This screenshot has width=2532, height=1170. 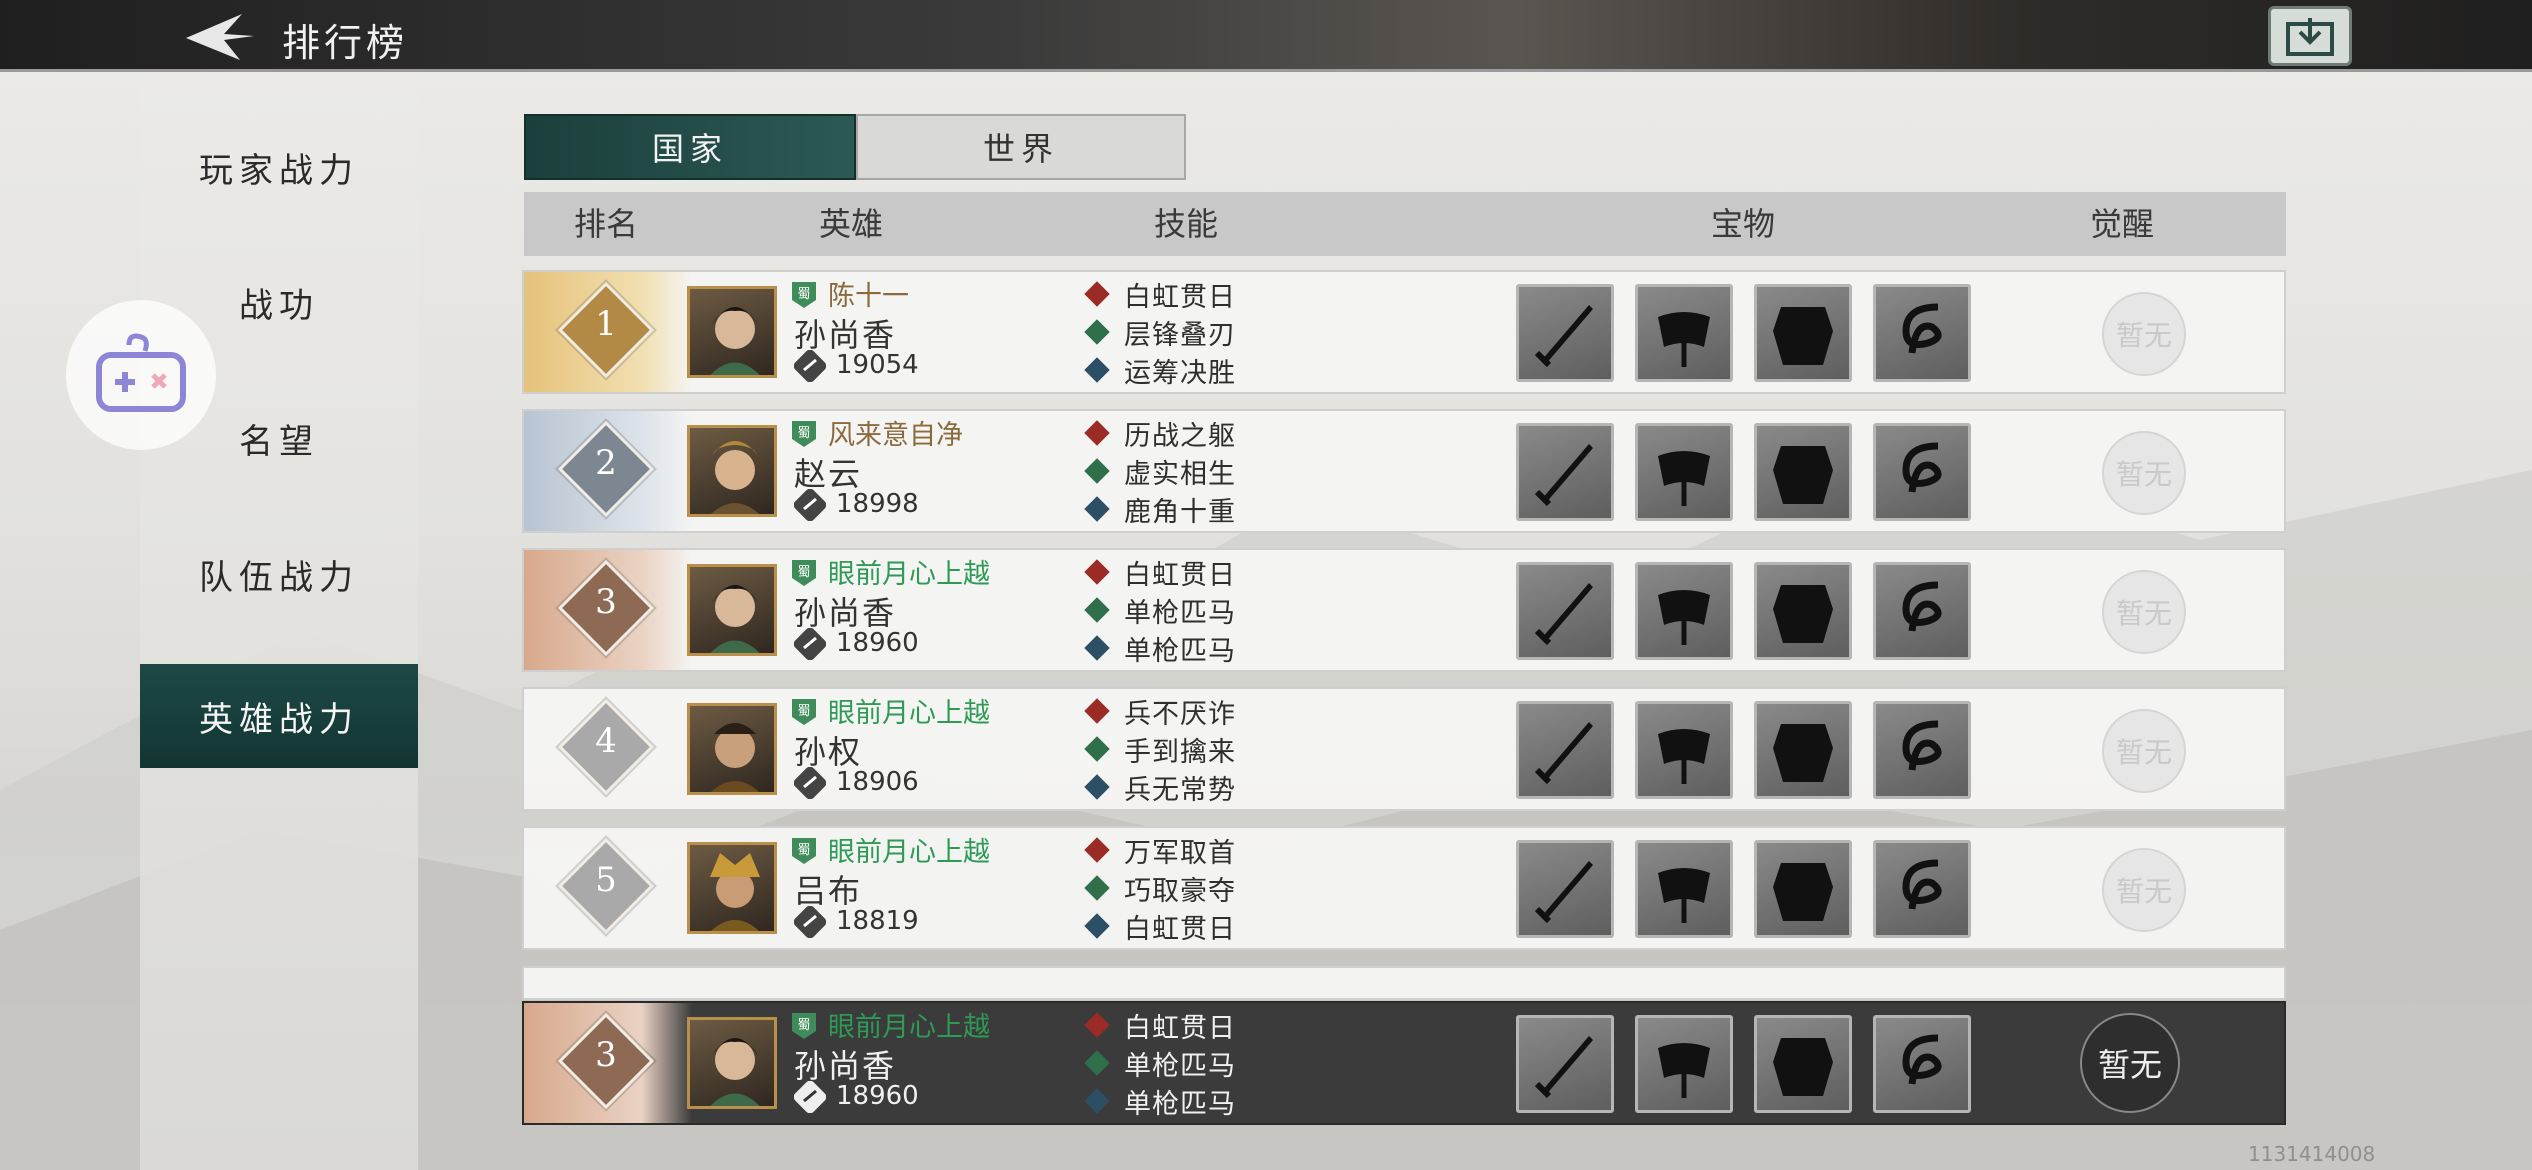 I want to click on power-value: 18960, so click(x=877, y=643).